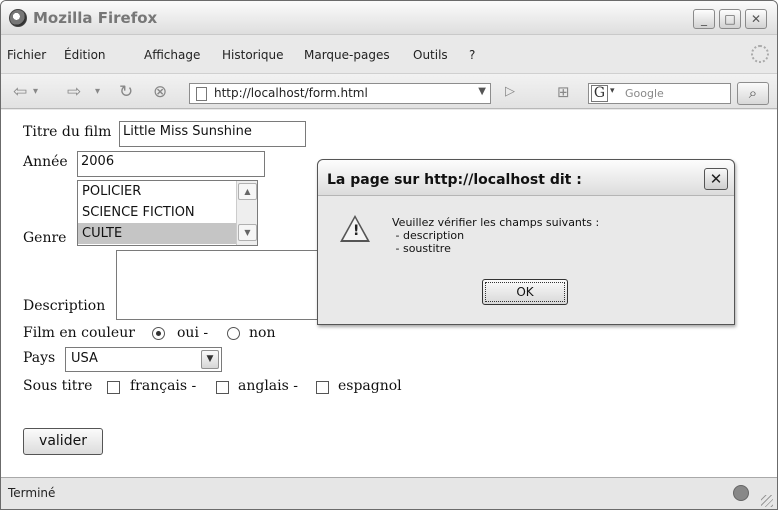  I want to click on menu-affichage: Affichage, so click(172, 55).